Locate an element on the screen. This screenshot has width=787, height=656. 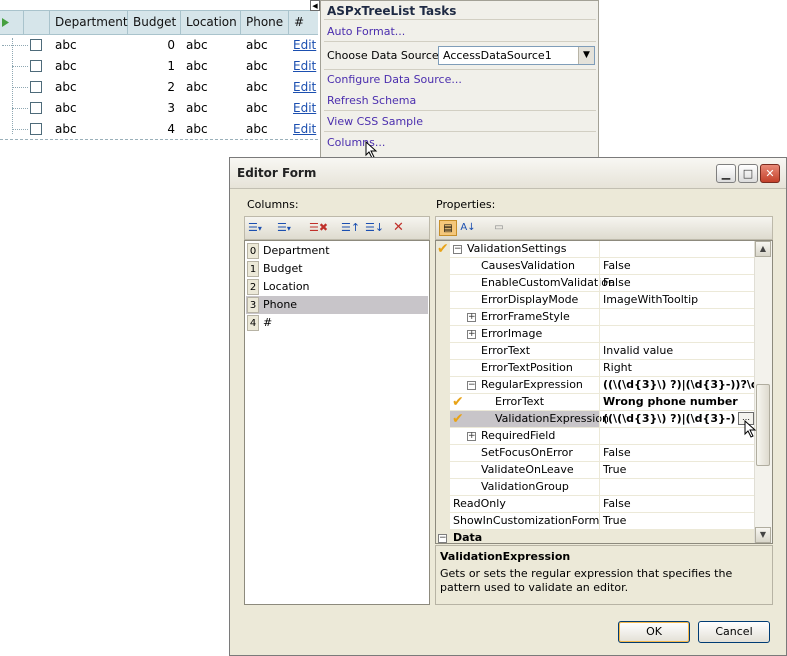
minimize-button: ▁ is located at coordinates (726, 173).